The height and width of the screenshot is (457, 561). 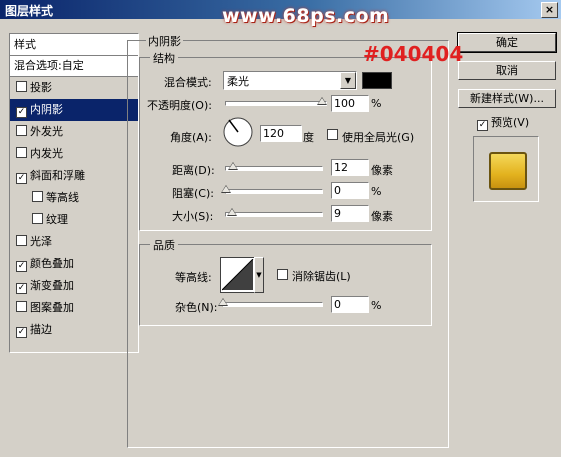 What do you see at coordinates (41, 329) in the screenshot?
I see `style-item-label: 描边` at bounding box center [41, 329].